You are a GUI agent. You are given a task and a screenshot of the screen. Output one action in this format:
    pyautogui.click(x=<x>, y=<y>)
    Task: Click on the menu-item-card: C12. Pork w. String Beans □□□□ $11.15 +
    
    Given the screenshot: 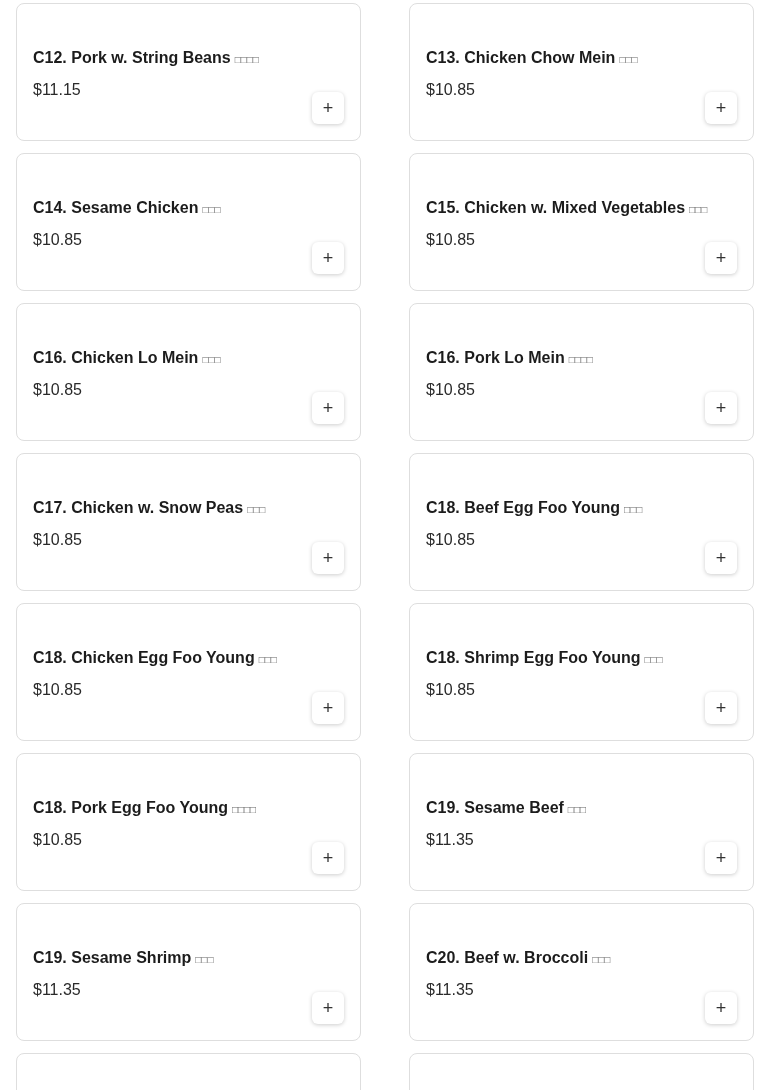 What is the action you would take?
    pyautogui.click(x=188, y=72)
    